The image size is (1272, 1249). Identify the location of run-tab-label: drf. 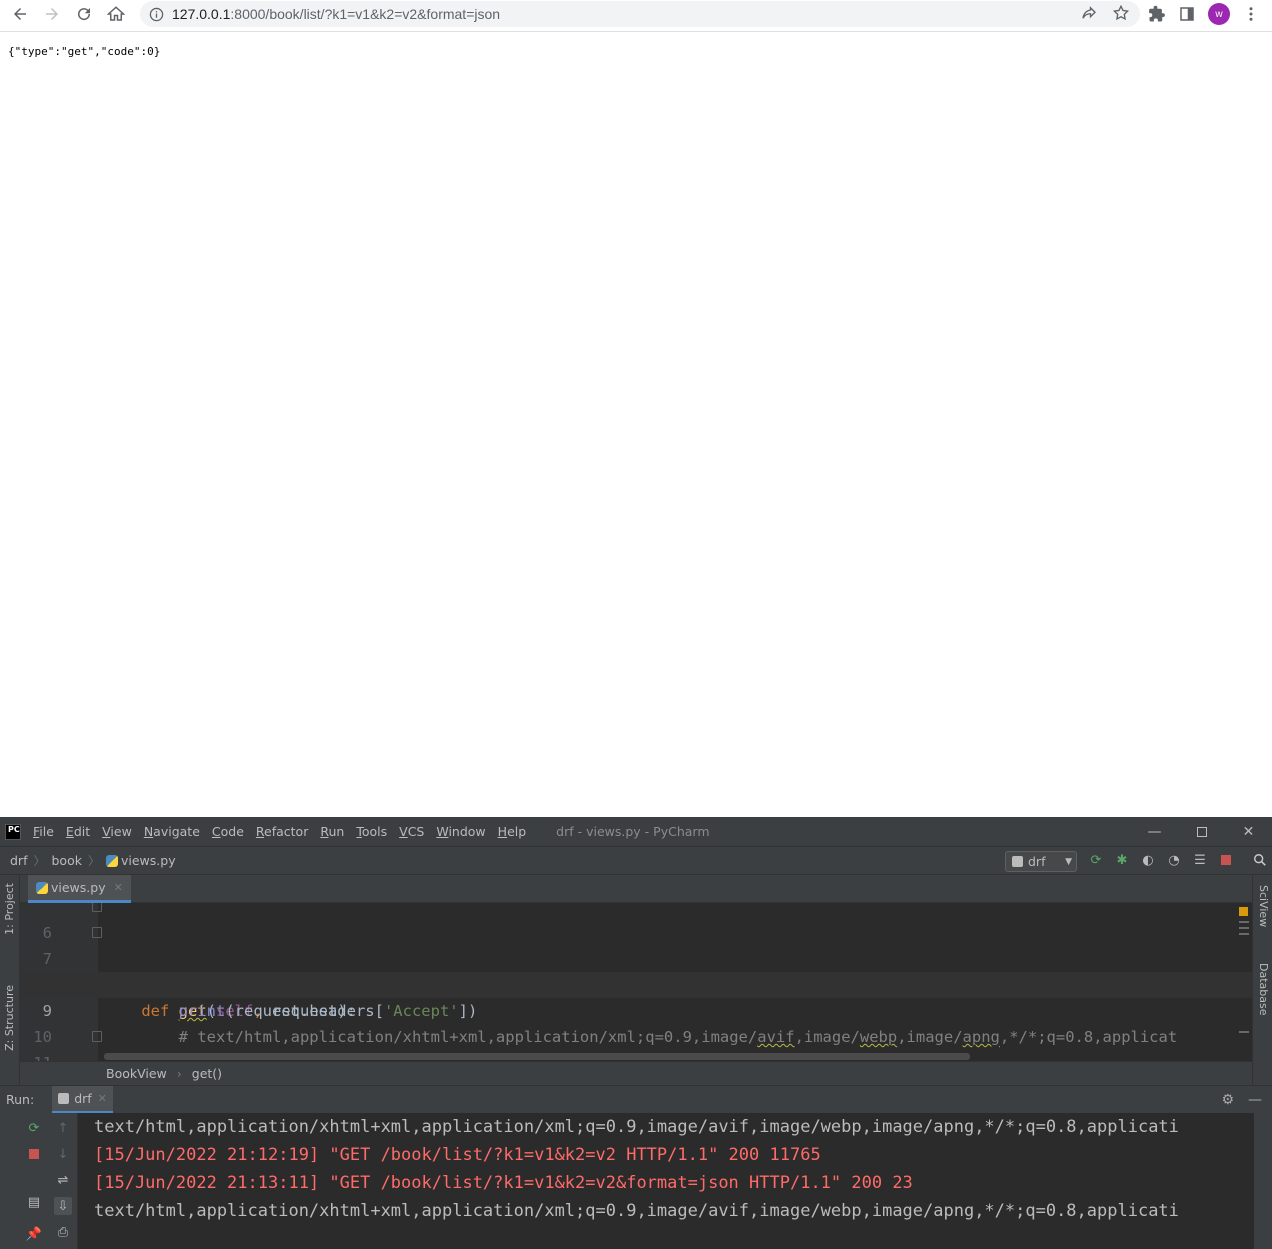
(83, 1098).